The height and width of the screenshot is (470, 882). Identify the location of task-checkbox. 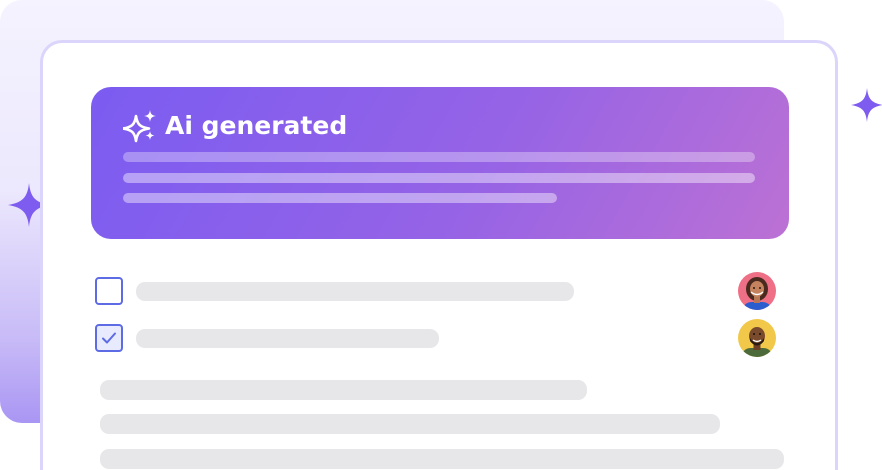
(109, 291).